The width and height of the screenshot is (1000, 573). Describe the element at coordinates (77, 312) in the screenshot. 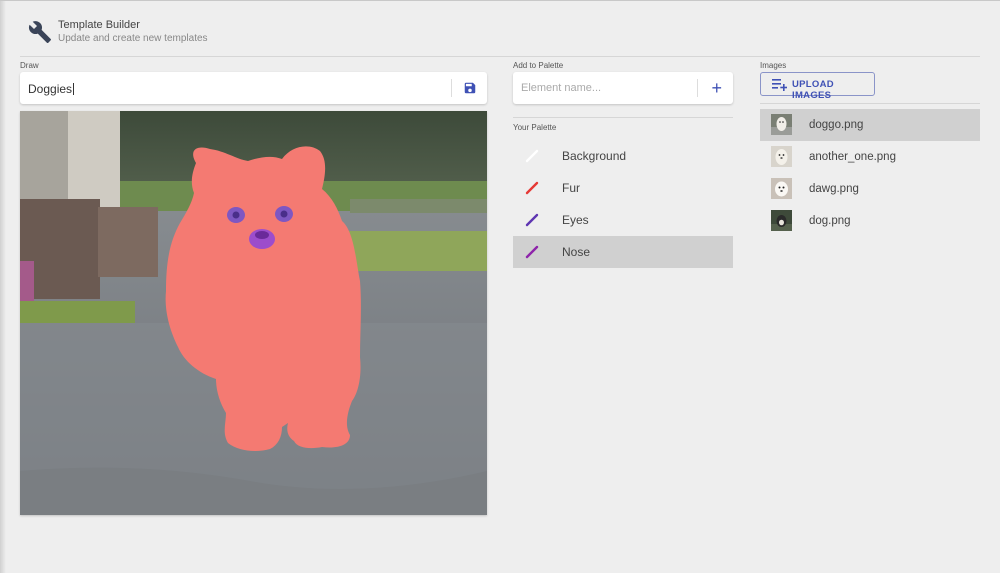

I see `grass-left` at that location.